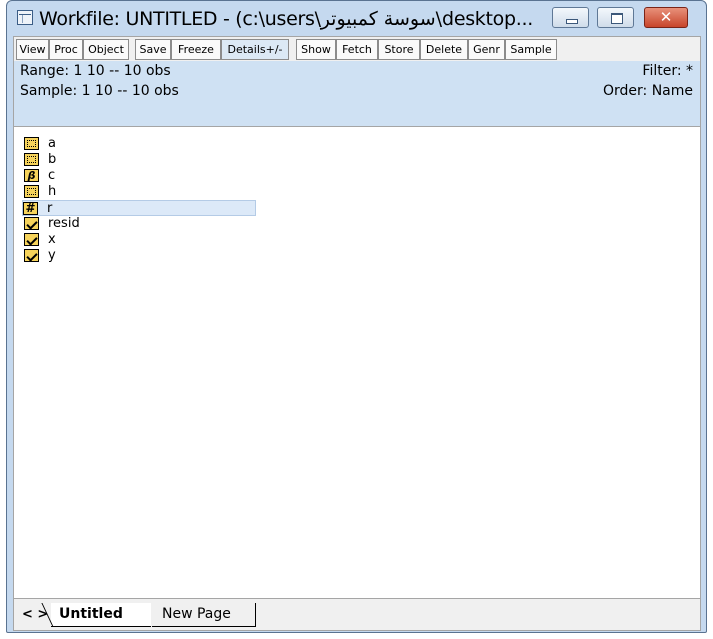 The width and height of the screenshot is (713, 639). I want to click on object-resid: resid, so click(140, 224).